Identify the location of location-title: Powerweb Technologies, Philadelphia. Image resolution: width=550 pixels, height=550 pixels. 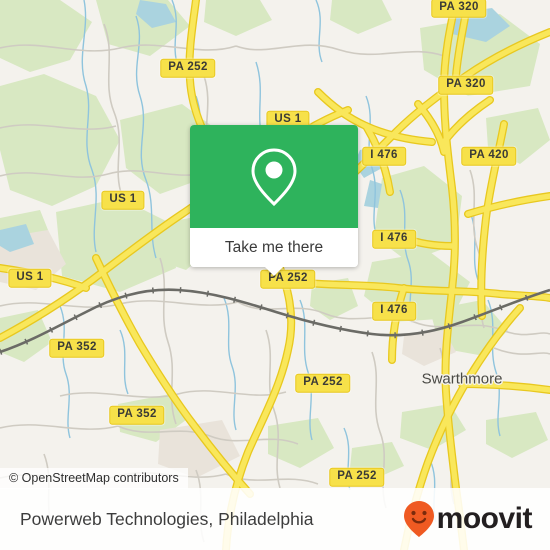
(167, 518).